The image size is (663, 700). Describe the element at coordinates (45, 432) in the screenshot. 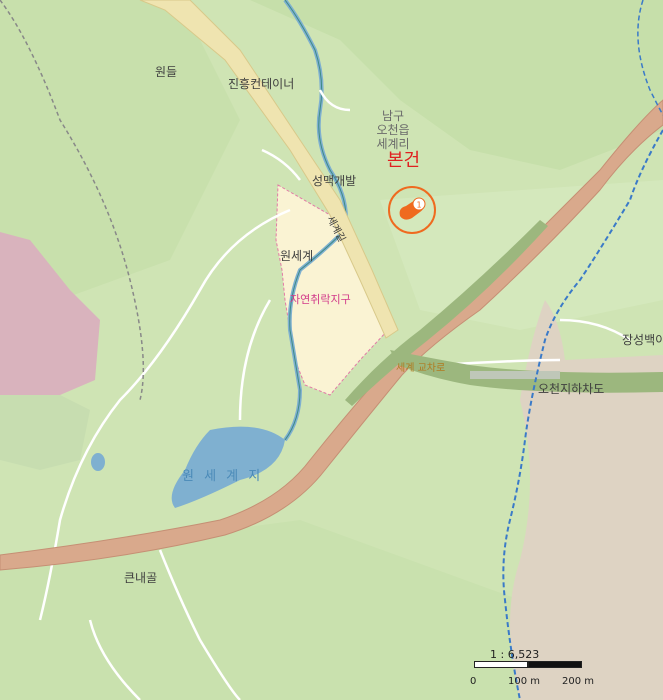

I see `terrain-patch` at that location.